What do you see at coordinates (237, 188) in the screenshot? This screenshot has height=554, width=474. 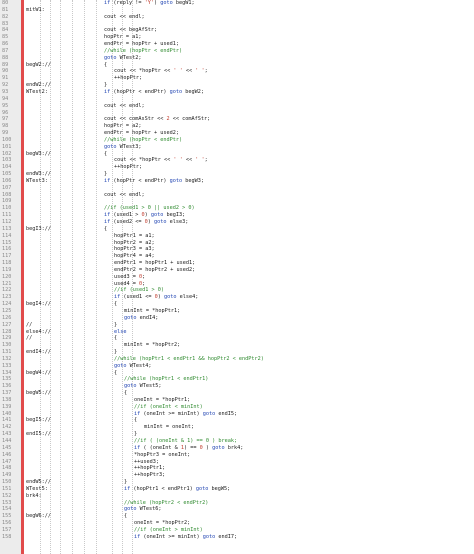 I see `code-line: 107` at bounding box center [237, 188].